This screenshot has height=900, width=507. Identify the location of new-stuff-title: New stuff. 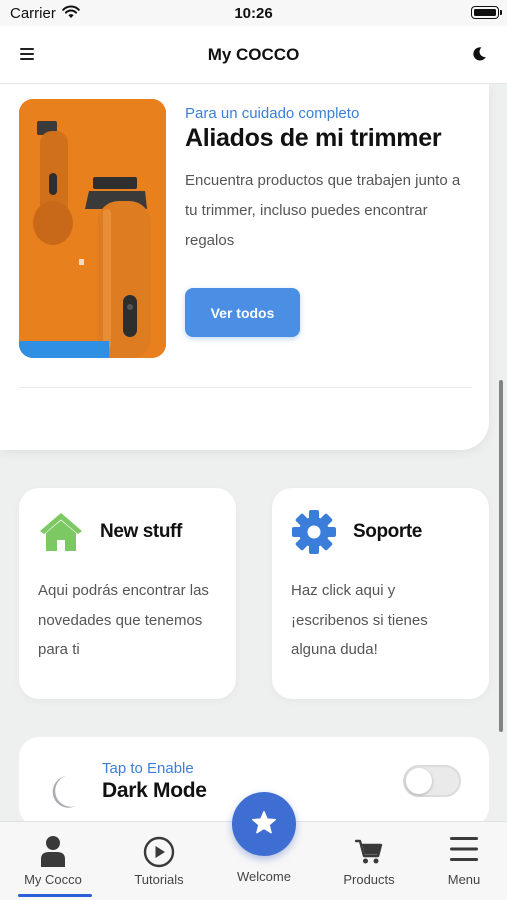
(141, 531).